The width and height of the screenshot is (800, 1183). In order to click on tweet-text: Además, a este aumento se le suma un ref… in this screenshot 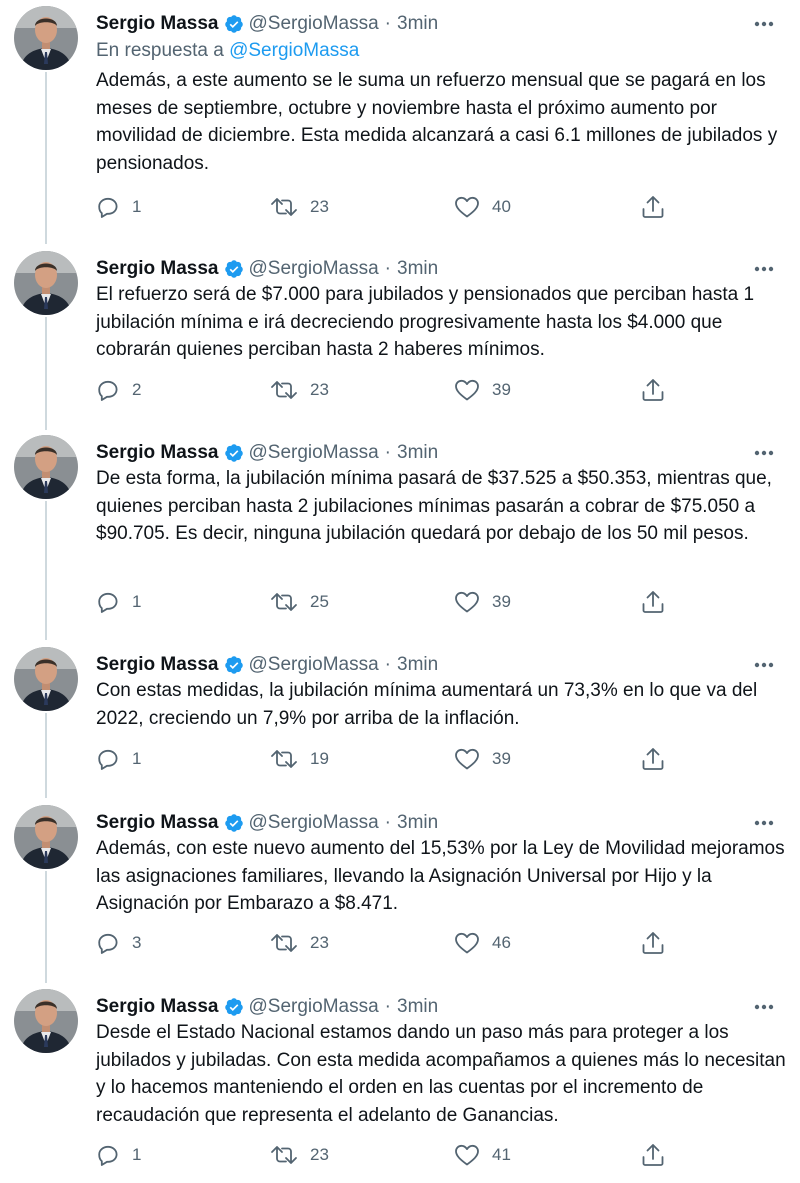, I will do `click(437, 122)`.